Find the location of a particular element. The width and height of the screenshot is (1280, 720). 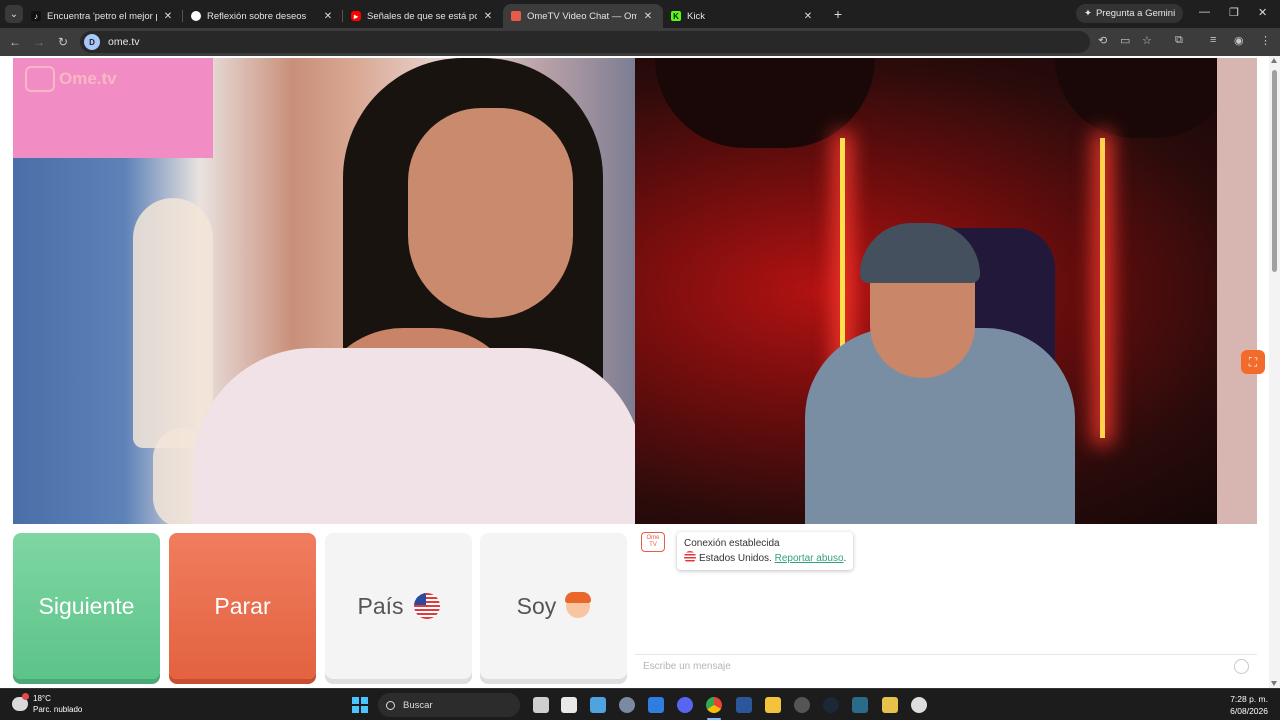

boy-emoji-icon is located at coordinates (578, 605).